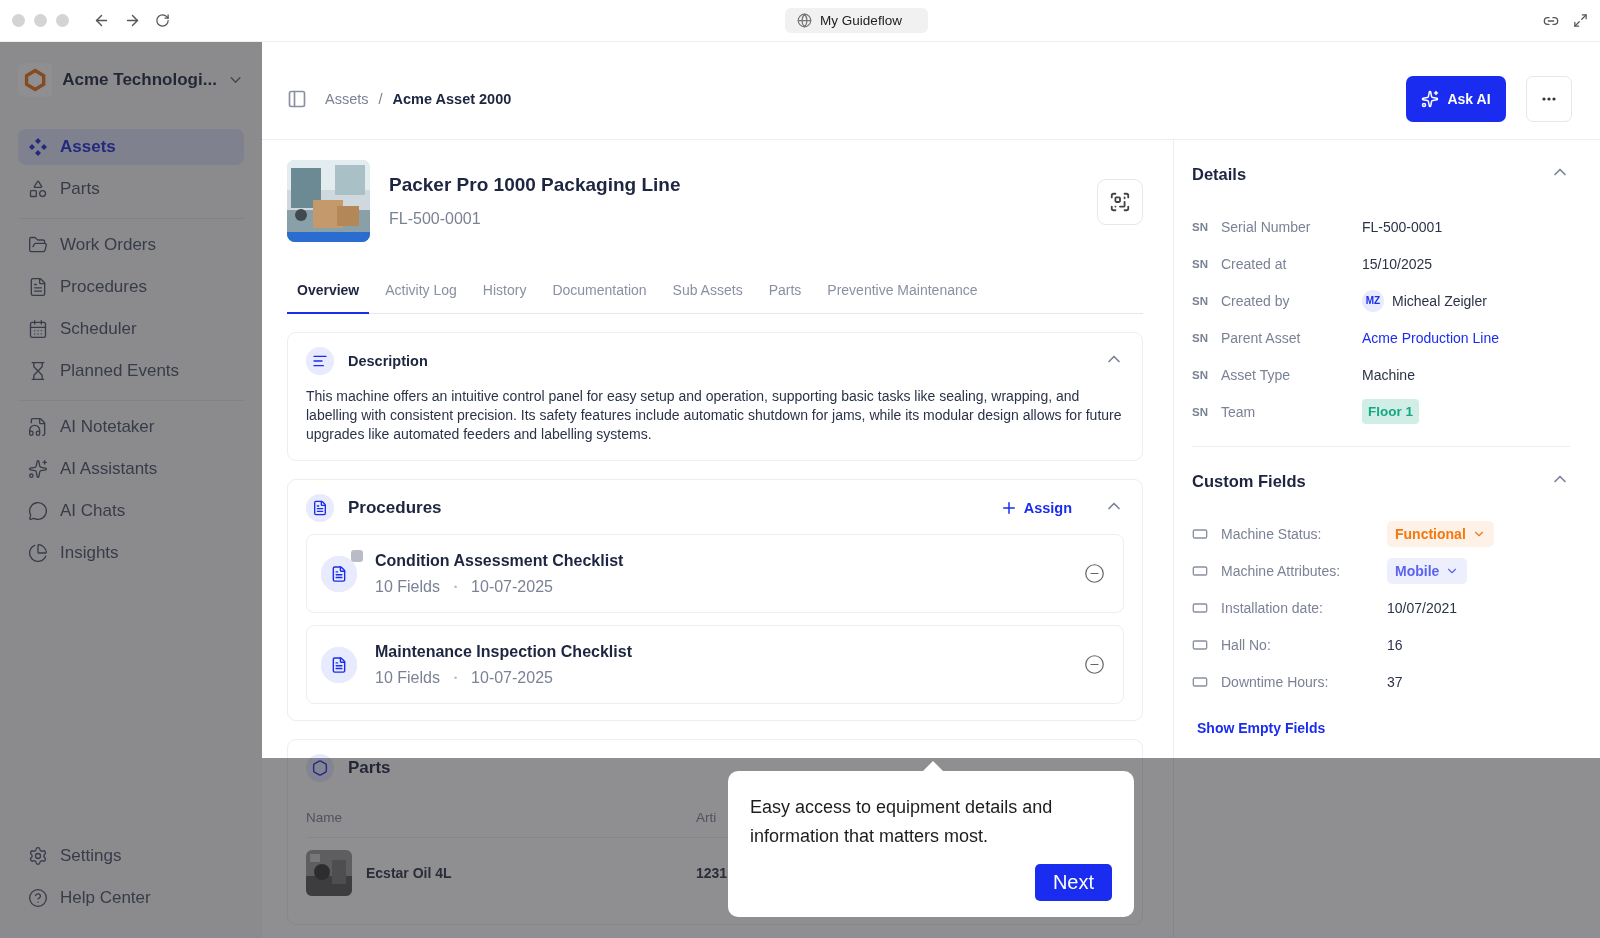 The width and height of the screenshot is (1600, 938). What do you see at coordinates (1440, 533) in the screenshot?
I see `status-dropdown: Functional` at bounding box center [1440, 533].